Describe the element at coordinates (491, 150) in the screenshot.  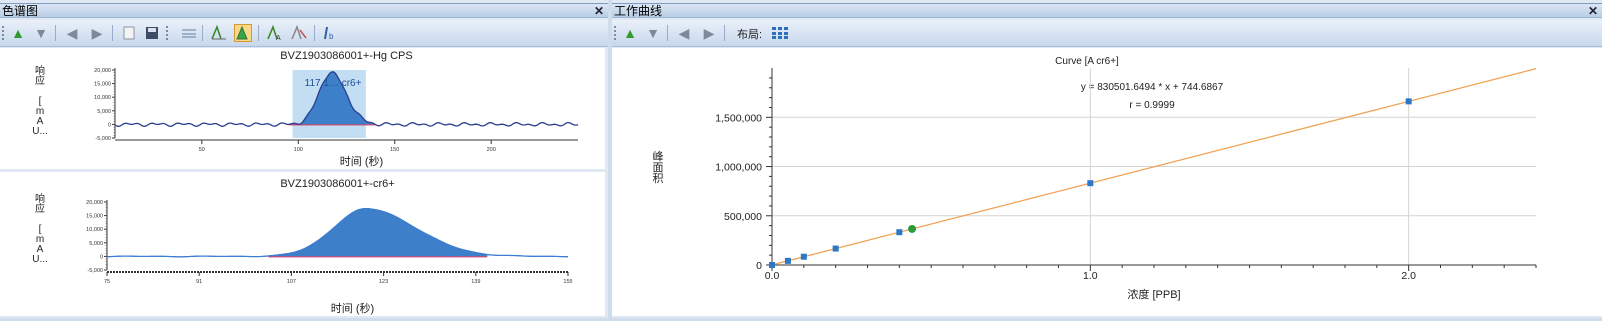
I see `x-tick-label: 200` at that location.